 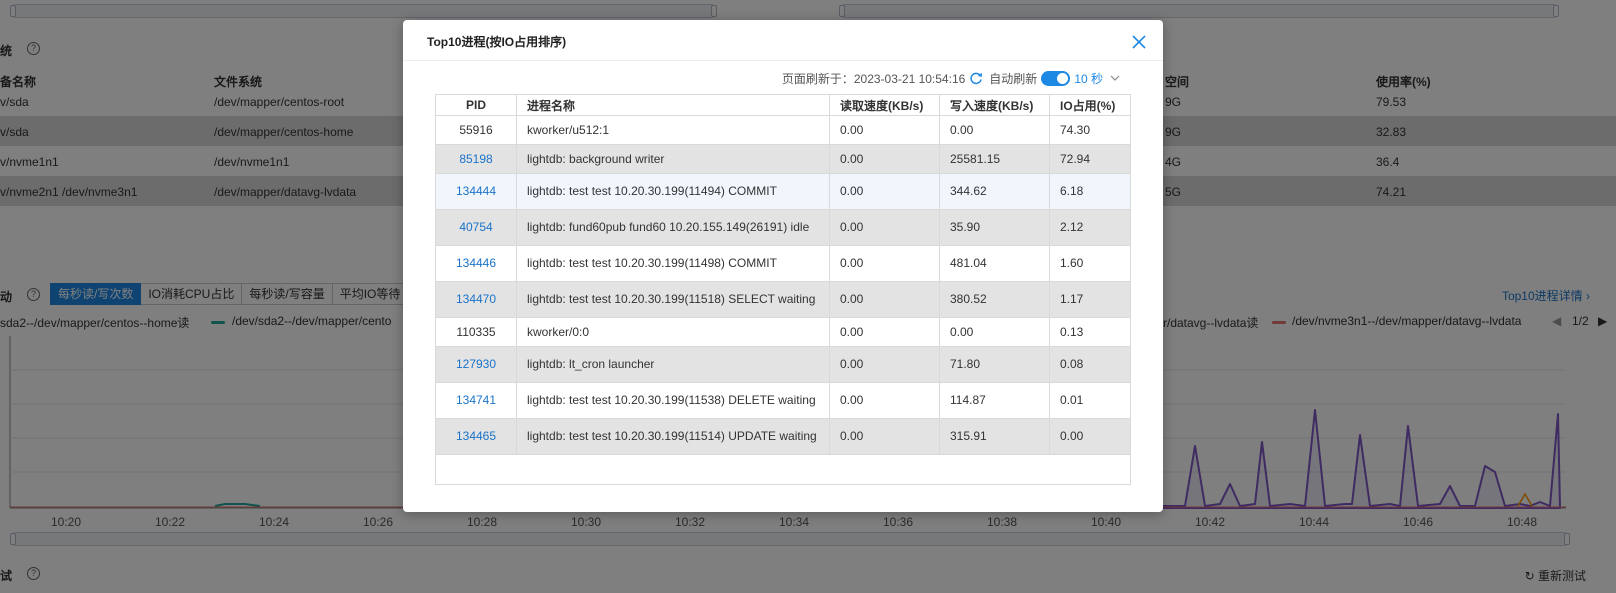 I want to click on pid-cell: 134444, so click(x=476, y=191).